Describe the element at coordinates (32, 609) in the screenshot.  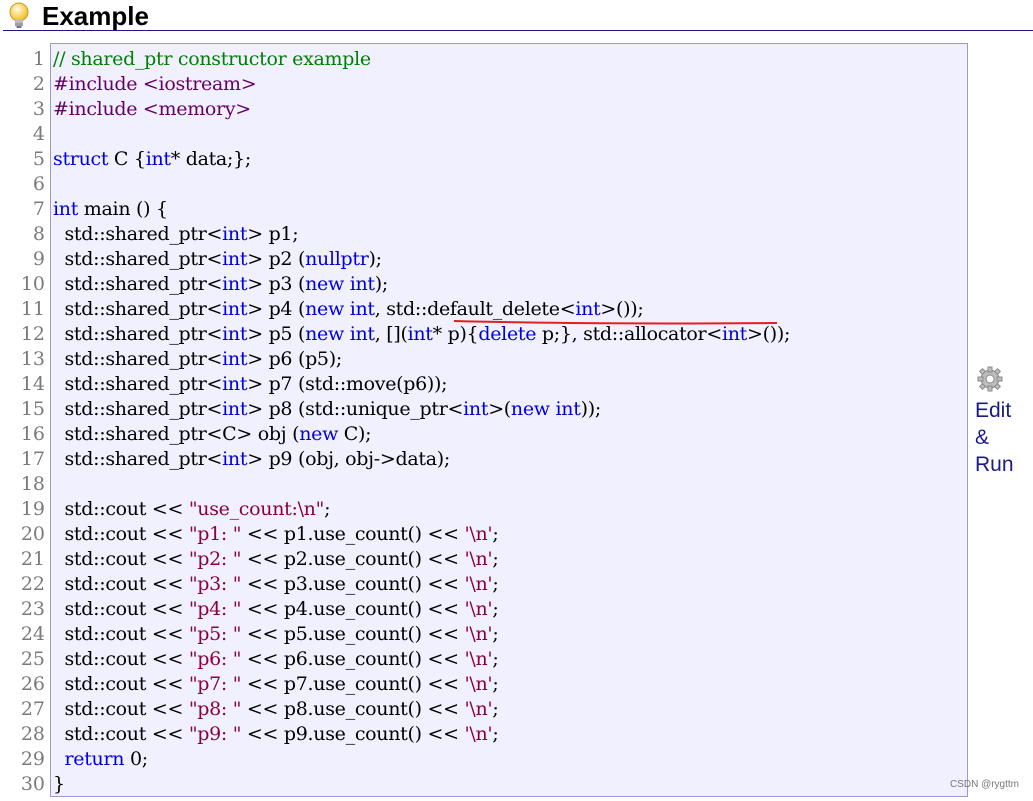
I see `line-number: 23` at that location.